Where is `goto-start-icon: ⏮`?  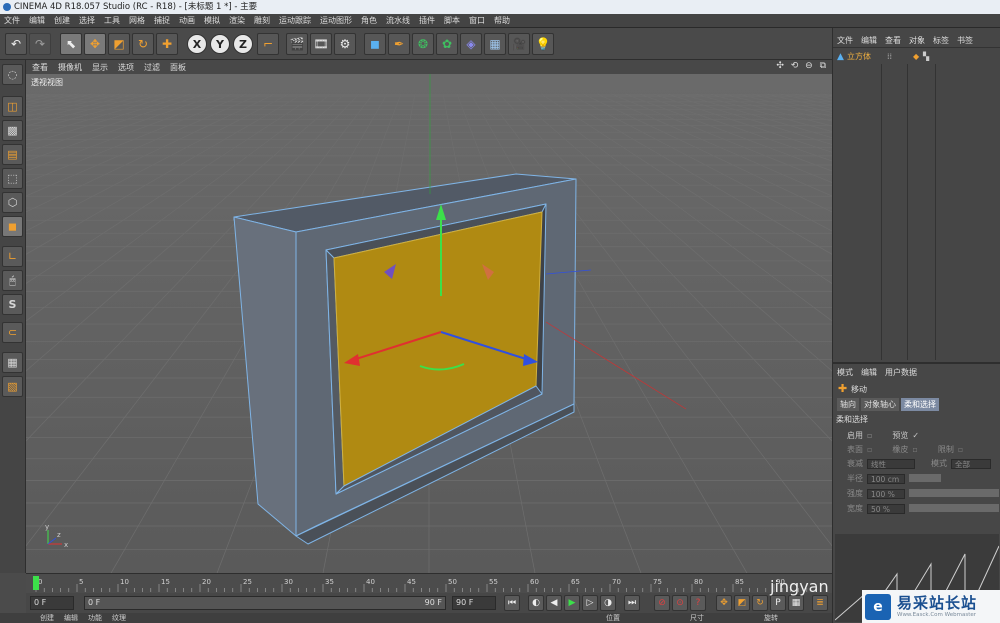 goto-start-icon: ⏮ is located at coordinates (512, 603).